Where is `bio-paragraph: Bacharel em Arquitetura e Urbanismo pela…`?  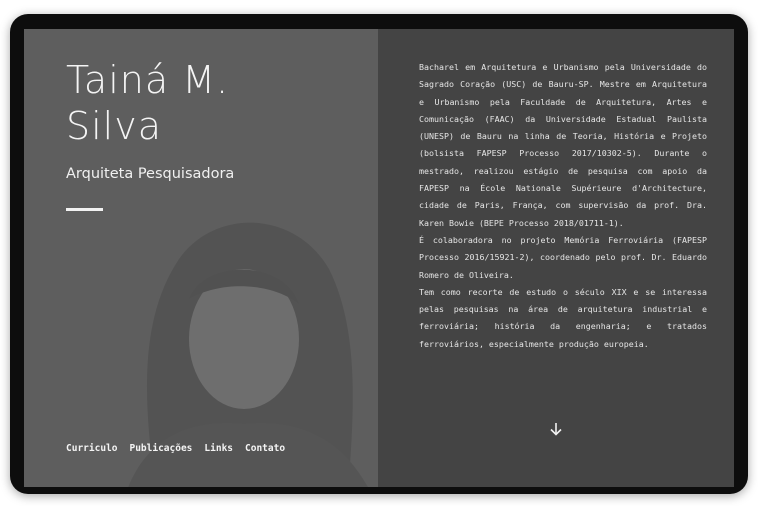 bio-paragraph: Bacharel em Arquitetura e Urbanismo pela… is located at coordinates (563, 145).